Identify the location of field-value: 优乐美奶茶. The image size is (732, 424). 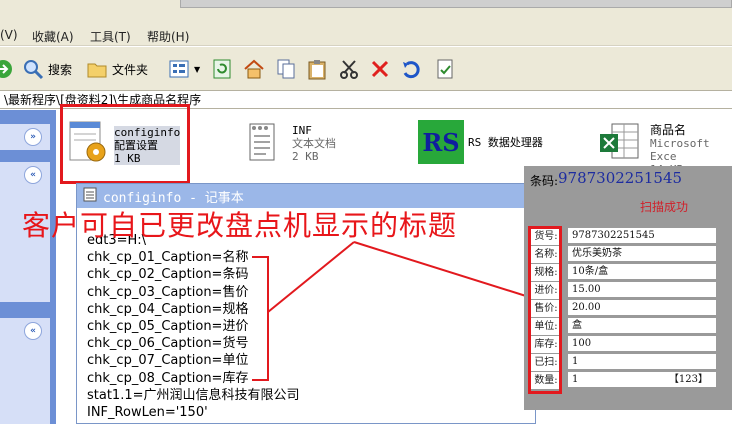
(642, 253).